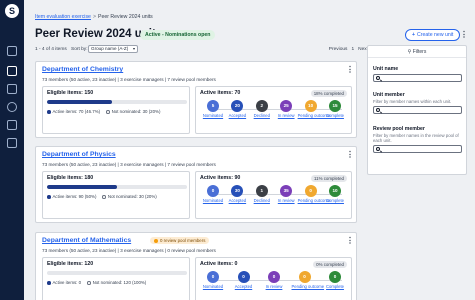 The height and width of the screenshot is (300, 475). What do you see at coordinates (421, 149) in the screenshot?
I see `review-pool-input` at bounding box center [421, 149].